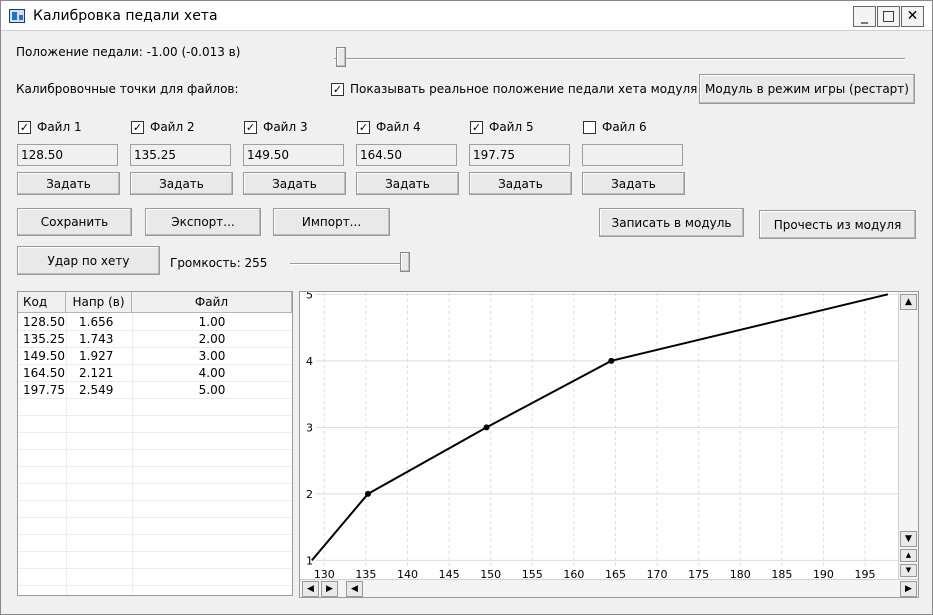 The image size is (933, 615). What do you see at coordinates (285, 127) in the screenshot?
I see `file-3-label: Файл 3` at bounding box center [285, 127].